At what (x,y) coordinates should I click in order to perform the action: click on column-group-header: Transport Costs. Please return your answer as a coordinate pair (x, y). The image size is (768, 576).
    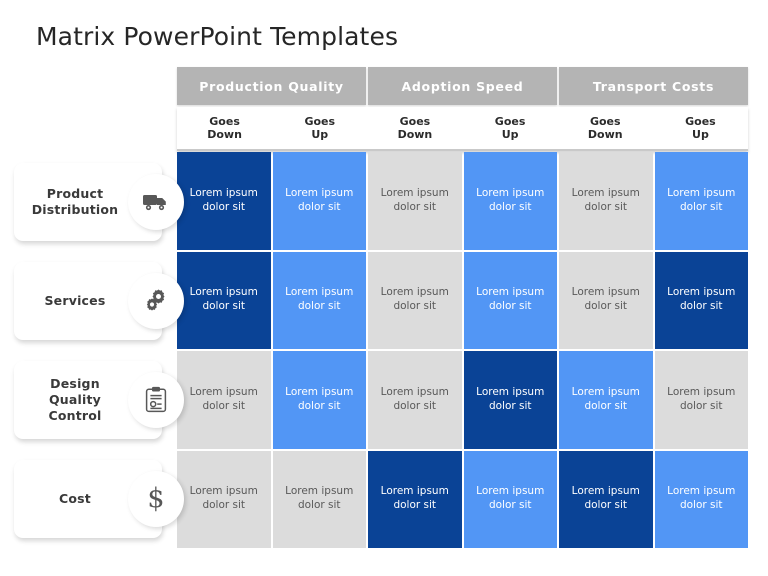
    Looking at the image, I should click on (653, 86).